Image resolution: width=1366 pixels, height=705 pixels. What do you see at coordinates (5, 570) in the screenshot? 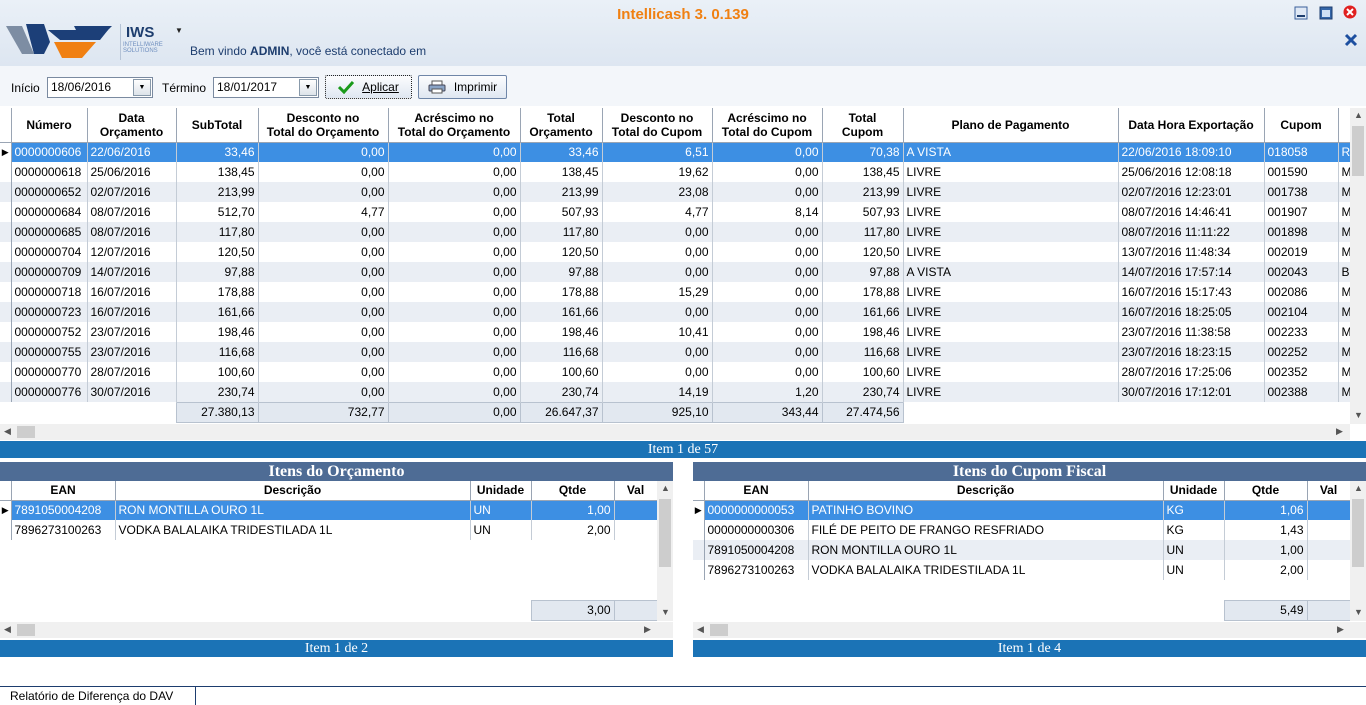
I see `empty-cell` at bounding box center [5, 570].